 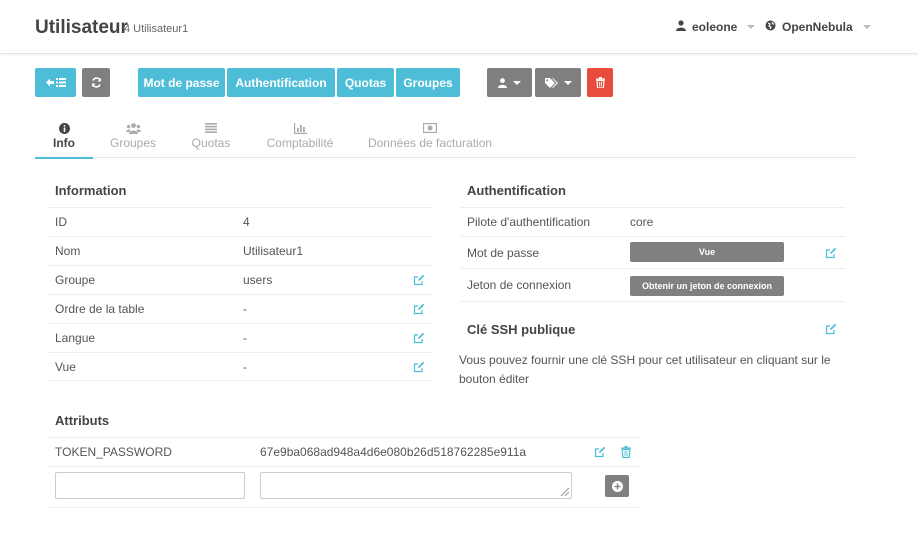 I want to click on info-row-language: Langue -, so click(x=240, y=337).